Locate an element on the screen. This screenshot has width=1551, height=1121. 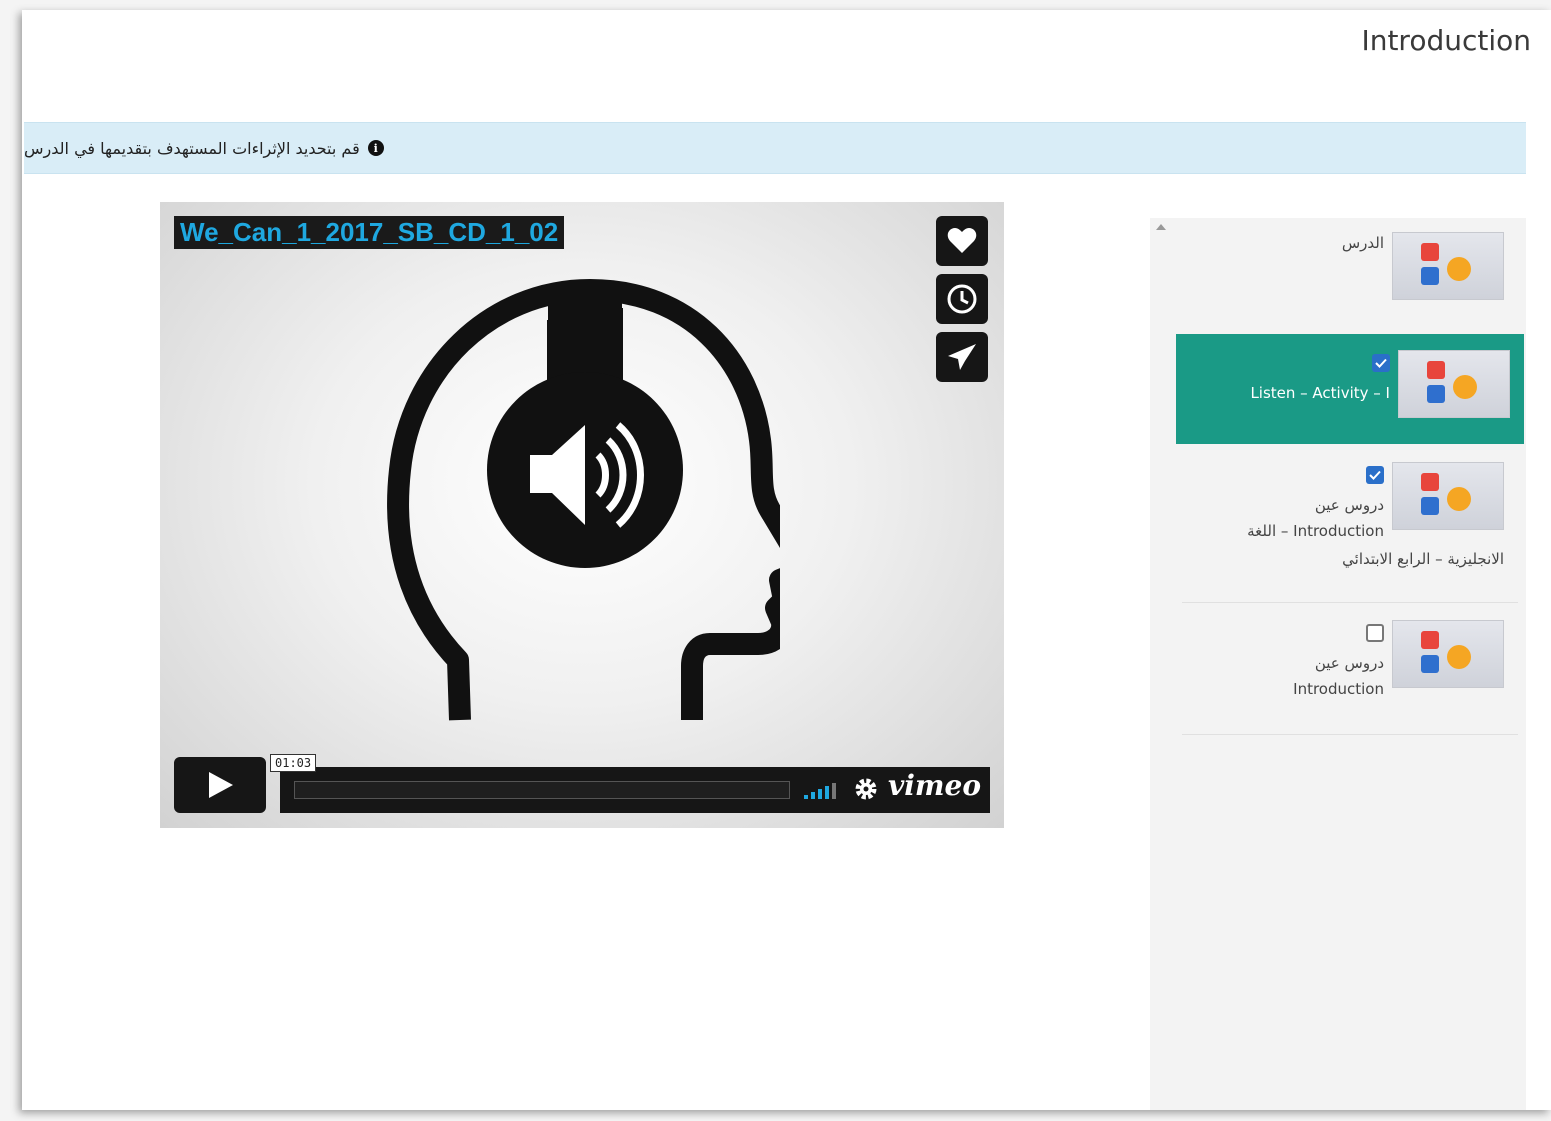
vimeo-logo: vimeo is located at coordinates (934, 785).